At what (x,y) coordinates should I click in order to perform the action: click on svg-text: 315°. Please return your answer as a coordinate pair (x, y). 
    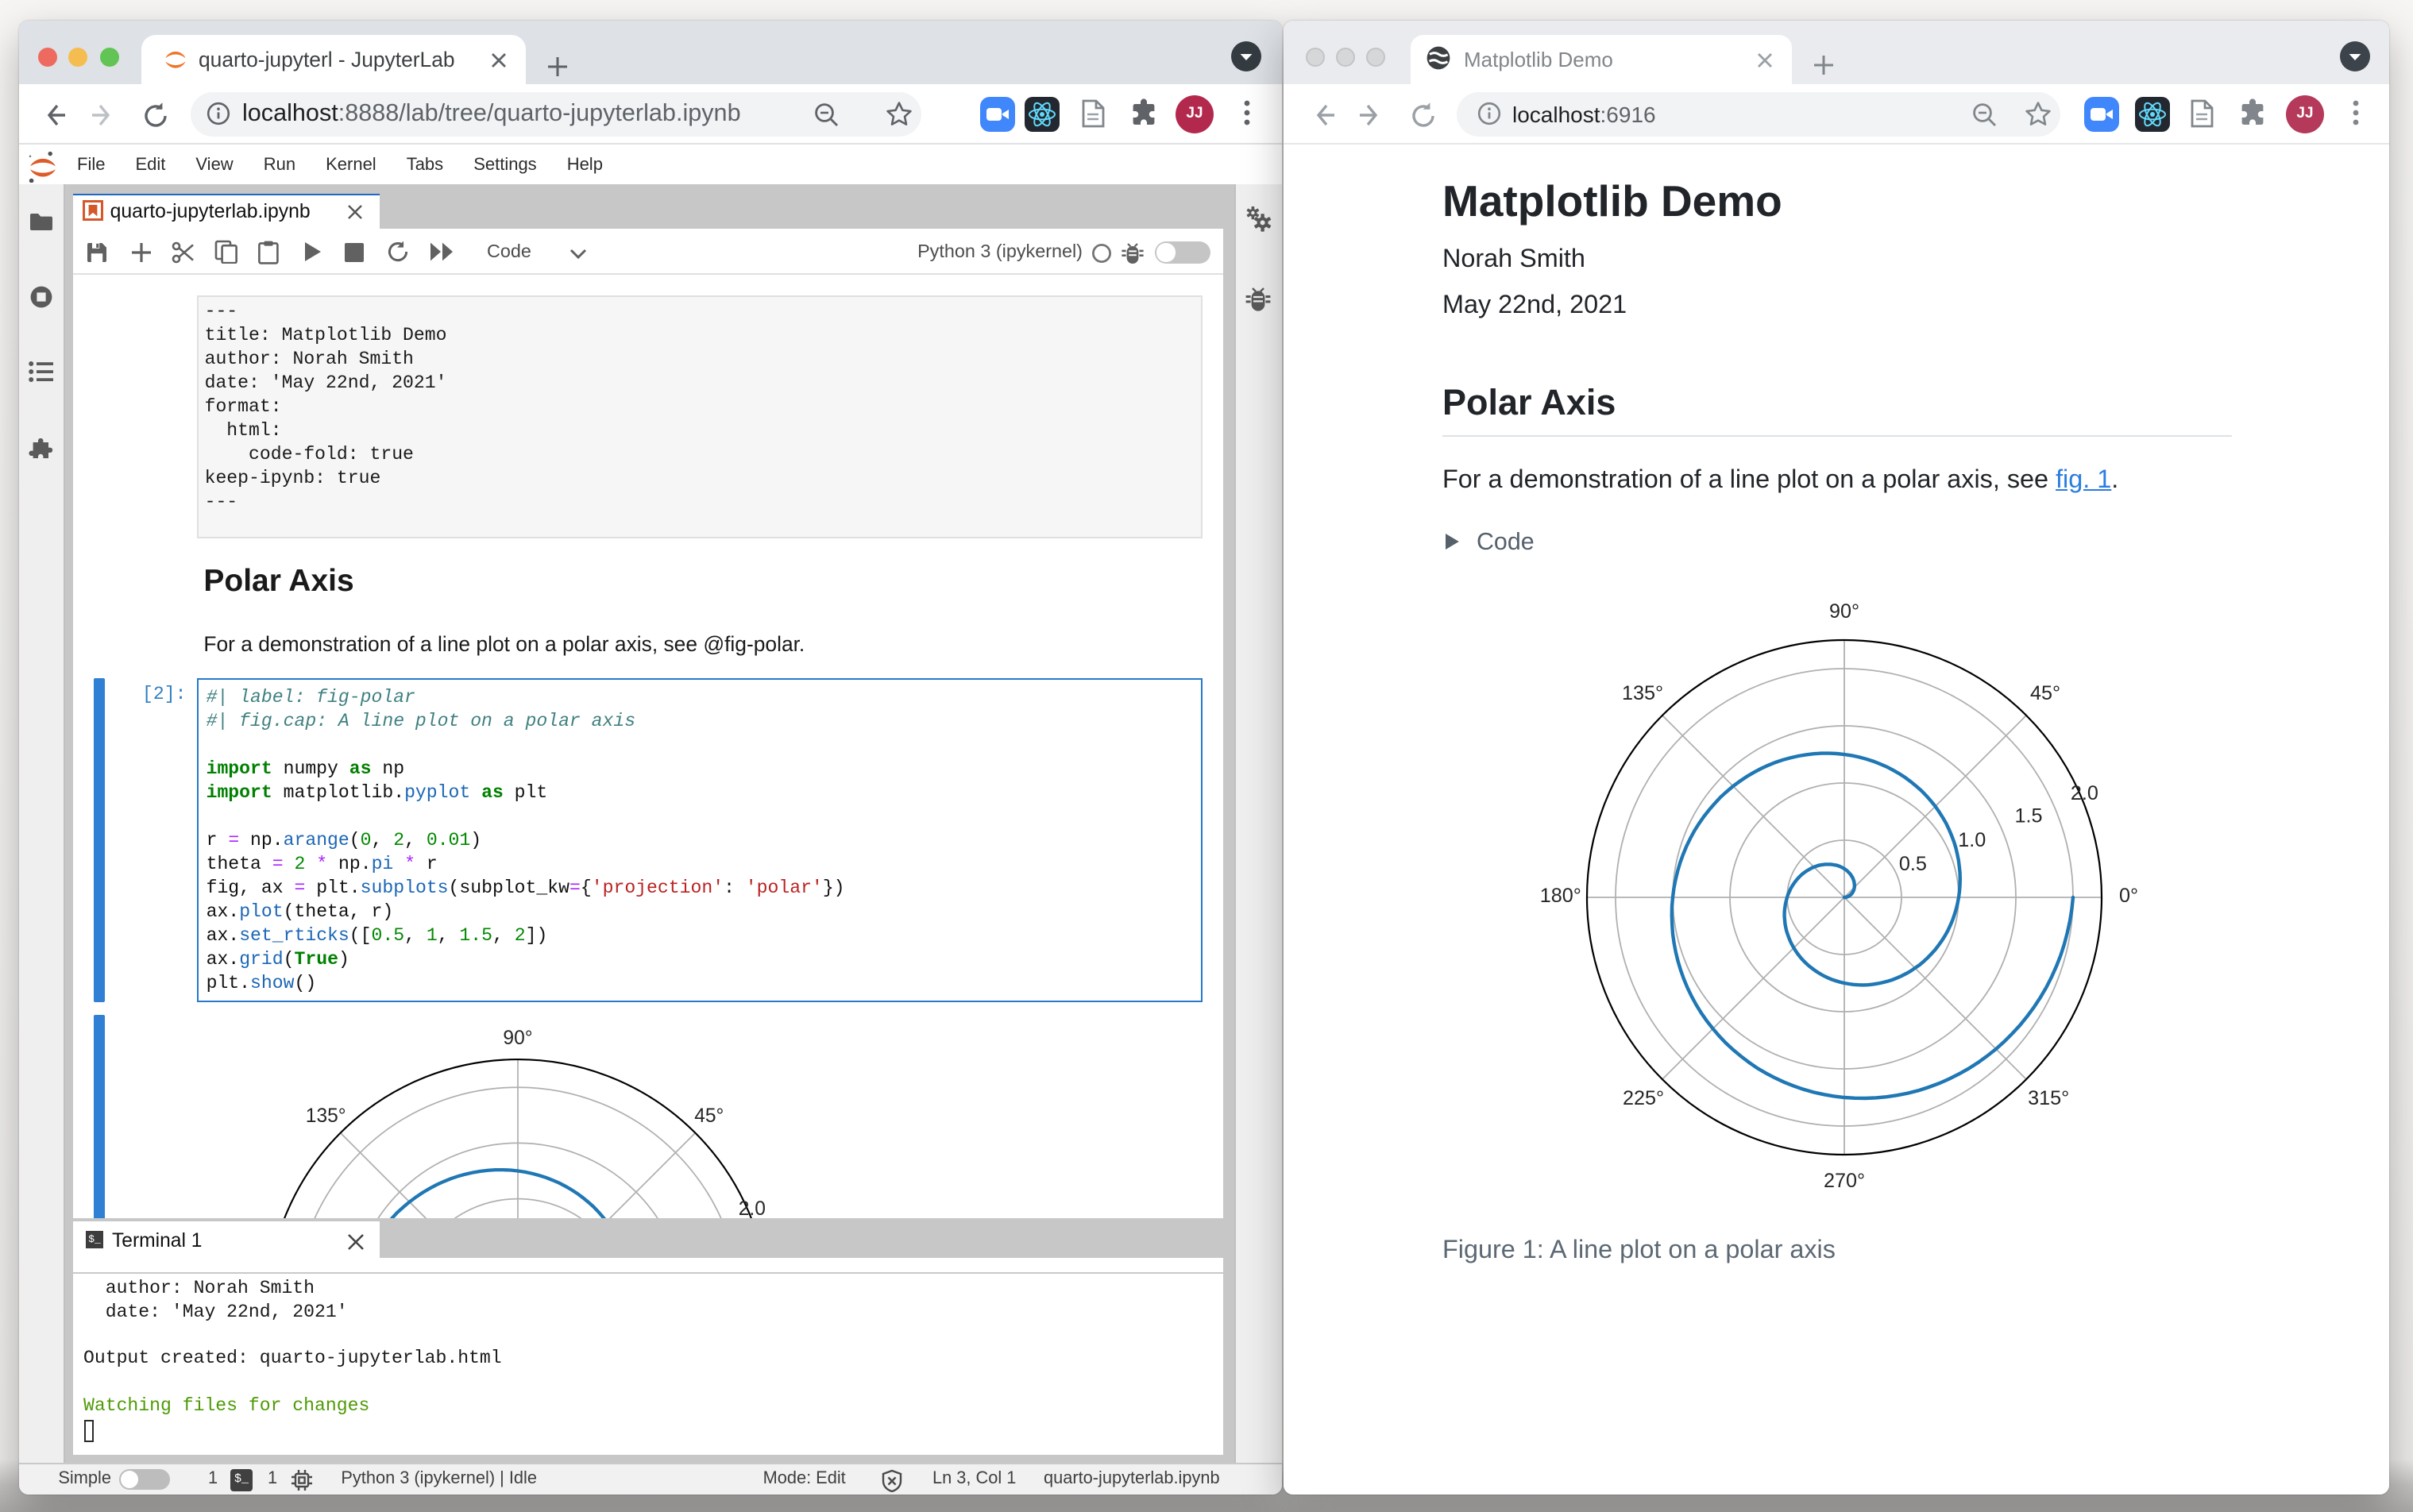
    Looking at the image, I should click on (2049, 1098).